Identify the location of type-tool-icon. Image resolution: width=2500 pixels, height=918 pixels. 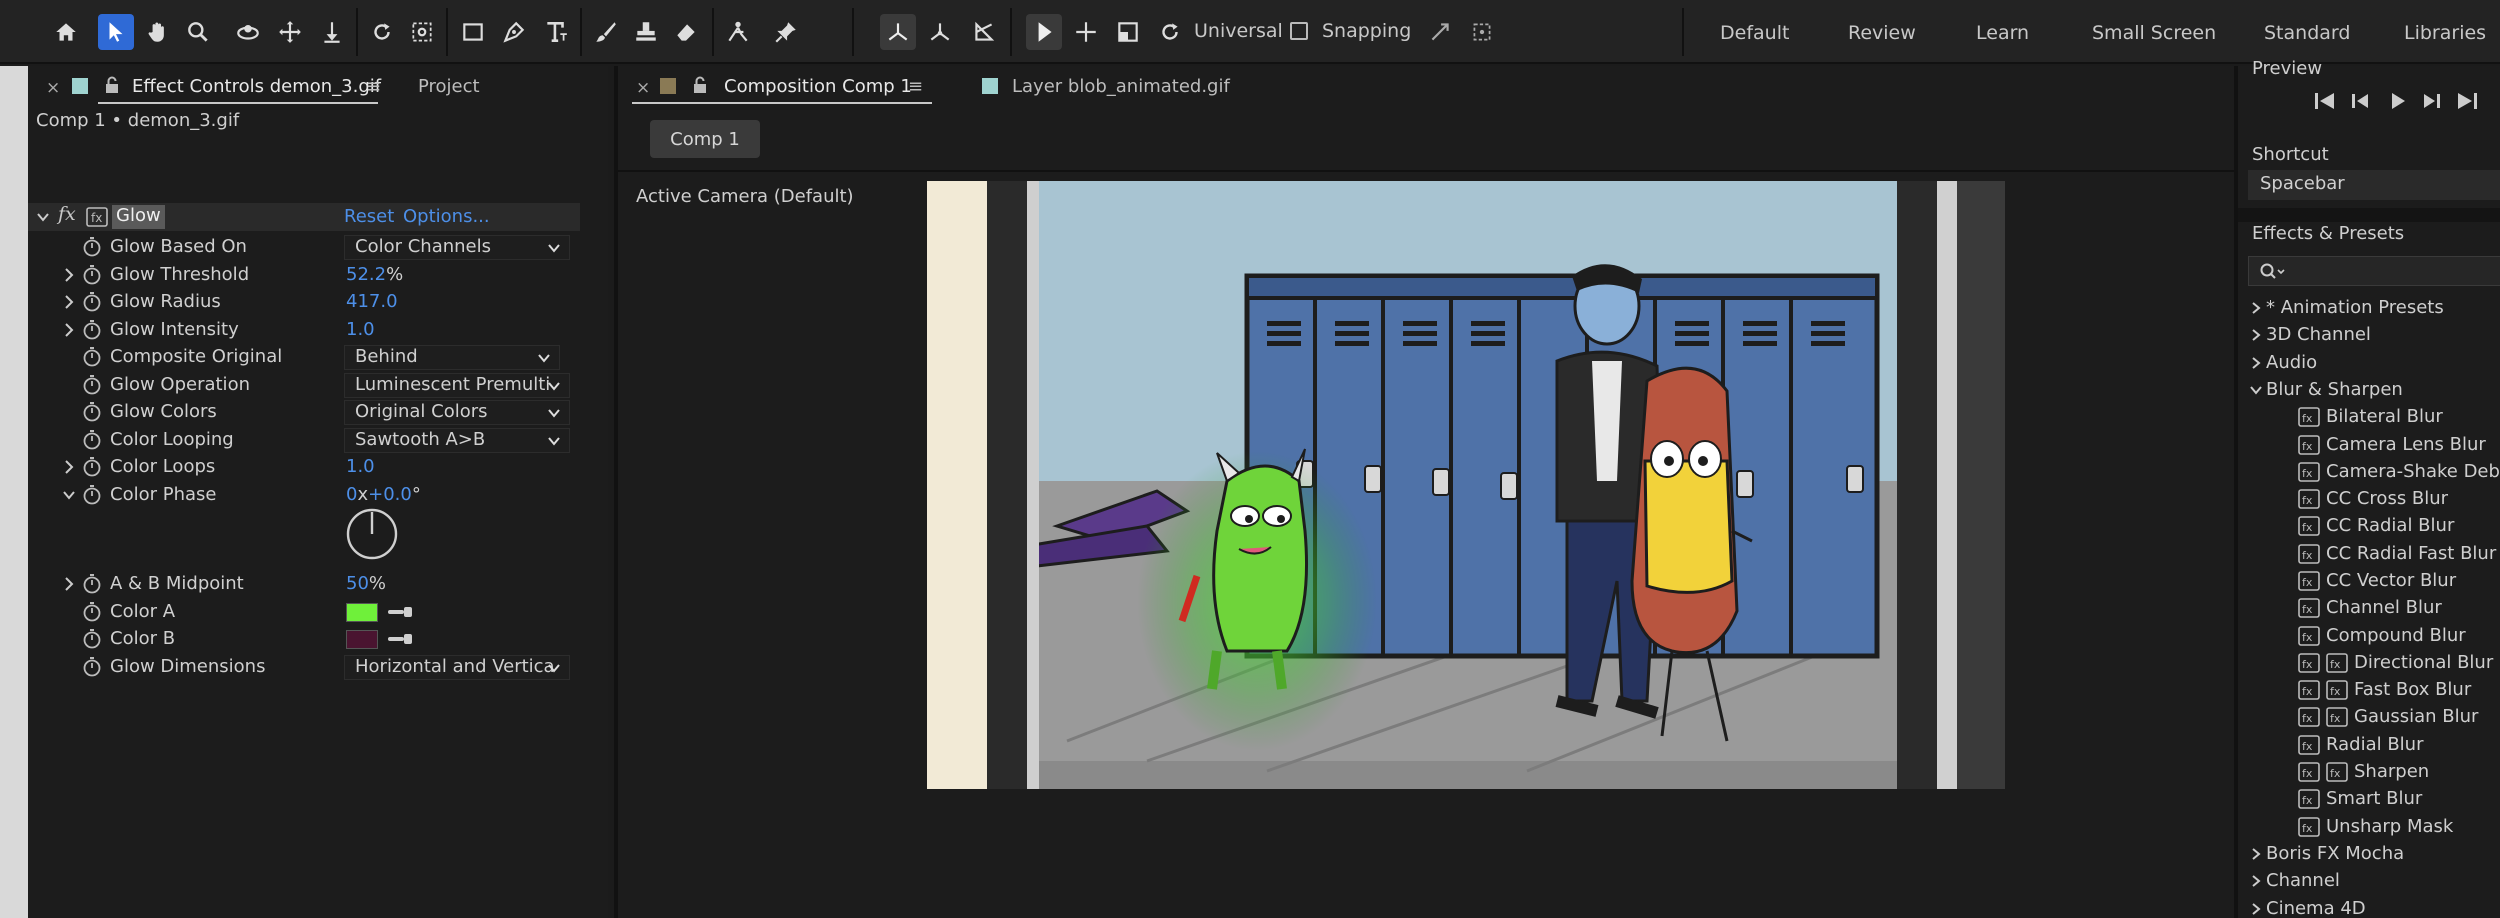
(556, 32).